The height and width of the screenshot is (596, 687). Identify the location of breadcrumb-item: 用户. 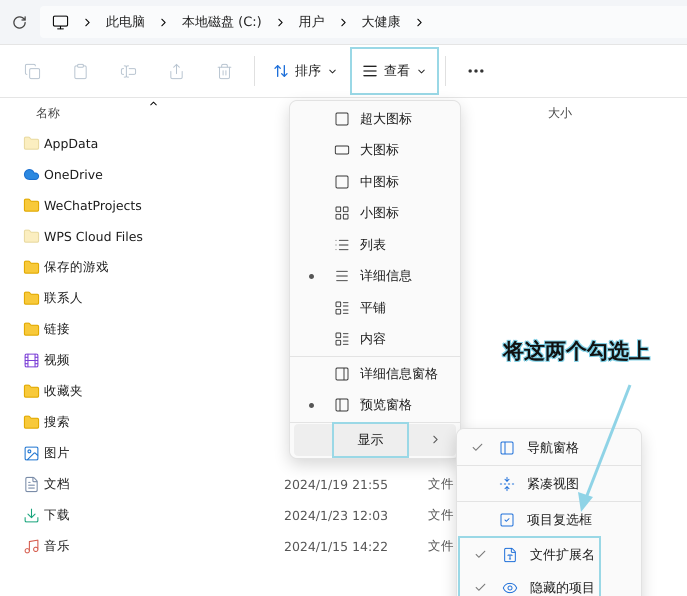
(311, 22).